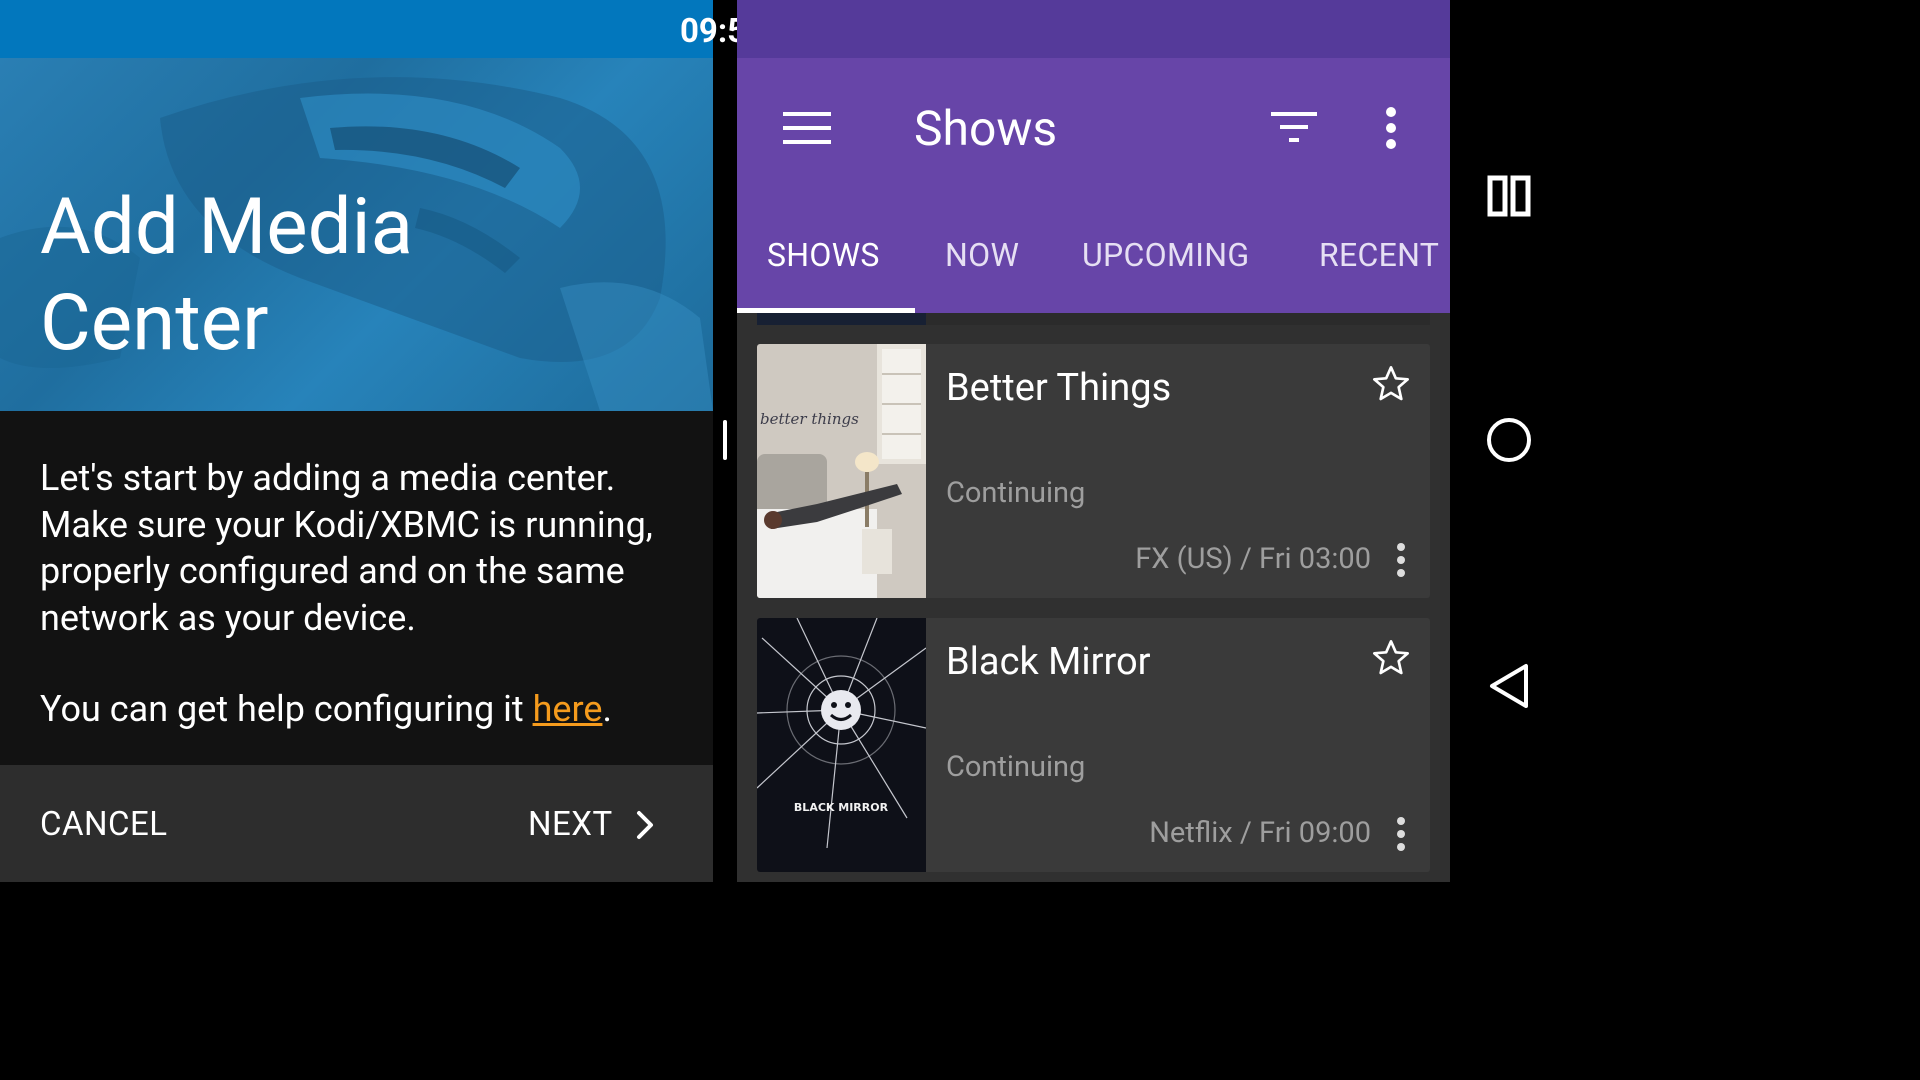 This screenshot has height=1080, width=1920. What do you see at coordinates (1509, 686) in the screenshot?
I see `back-icon` at bounding box center [1509, 686].